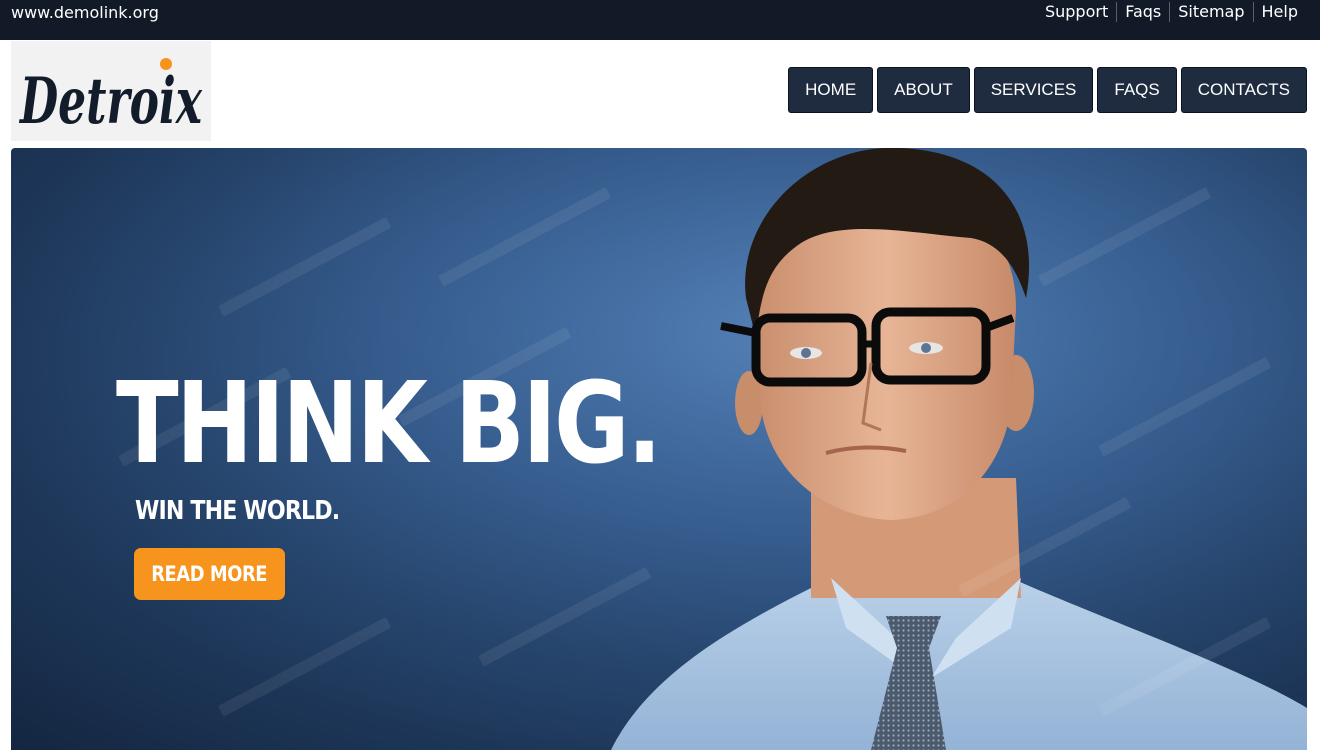  Describe the element at coordinates (1076, 12) in the screenshot. I see `support-link: Support` at that location.